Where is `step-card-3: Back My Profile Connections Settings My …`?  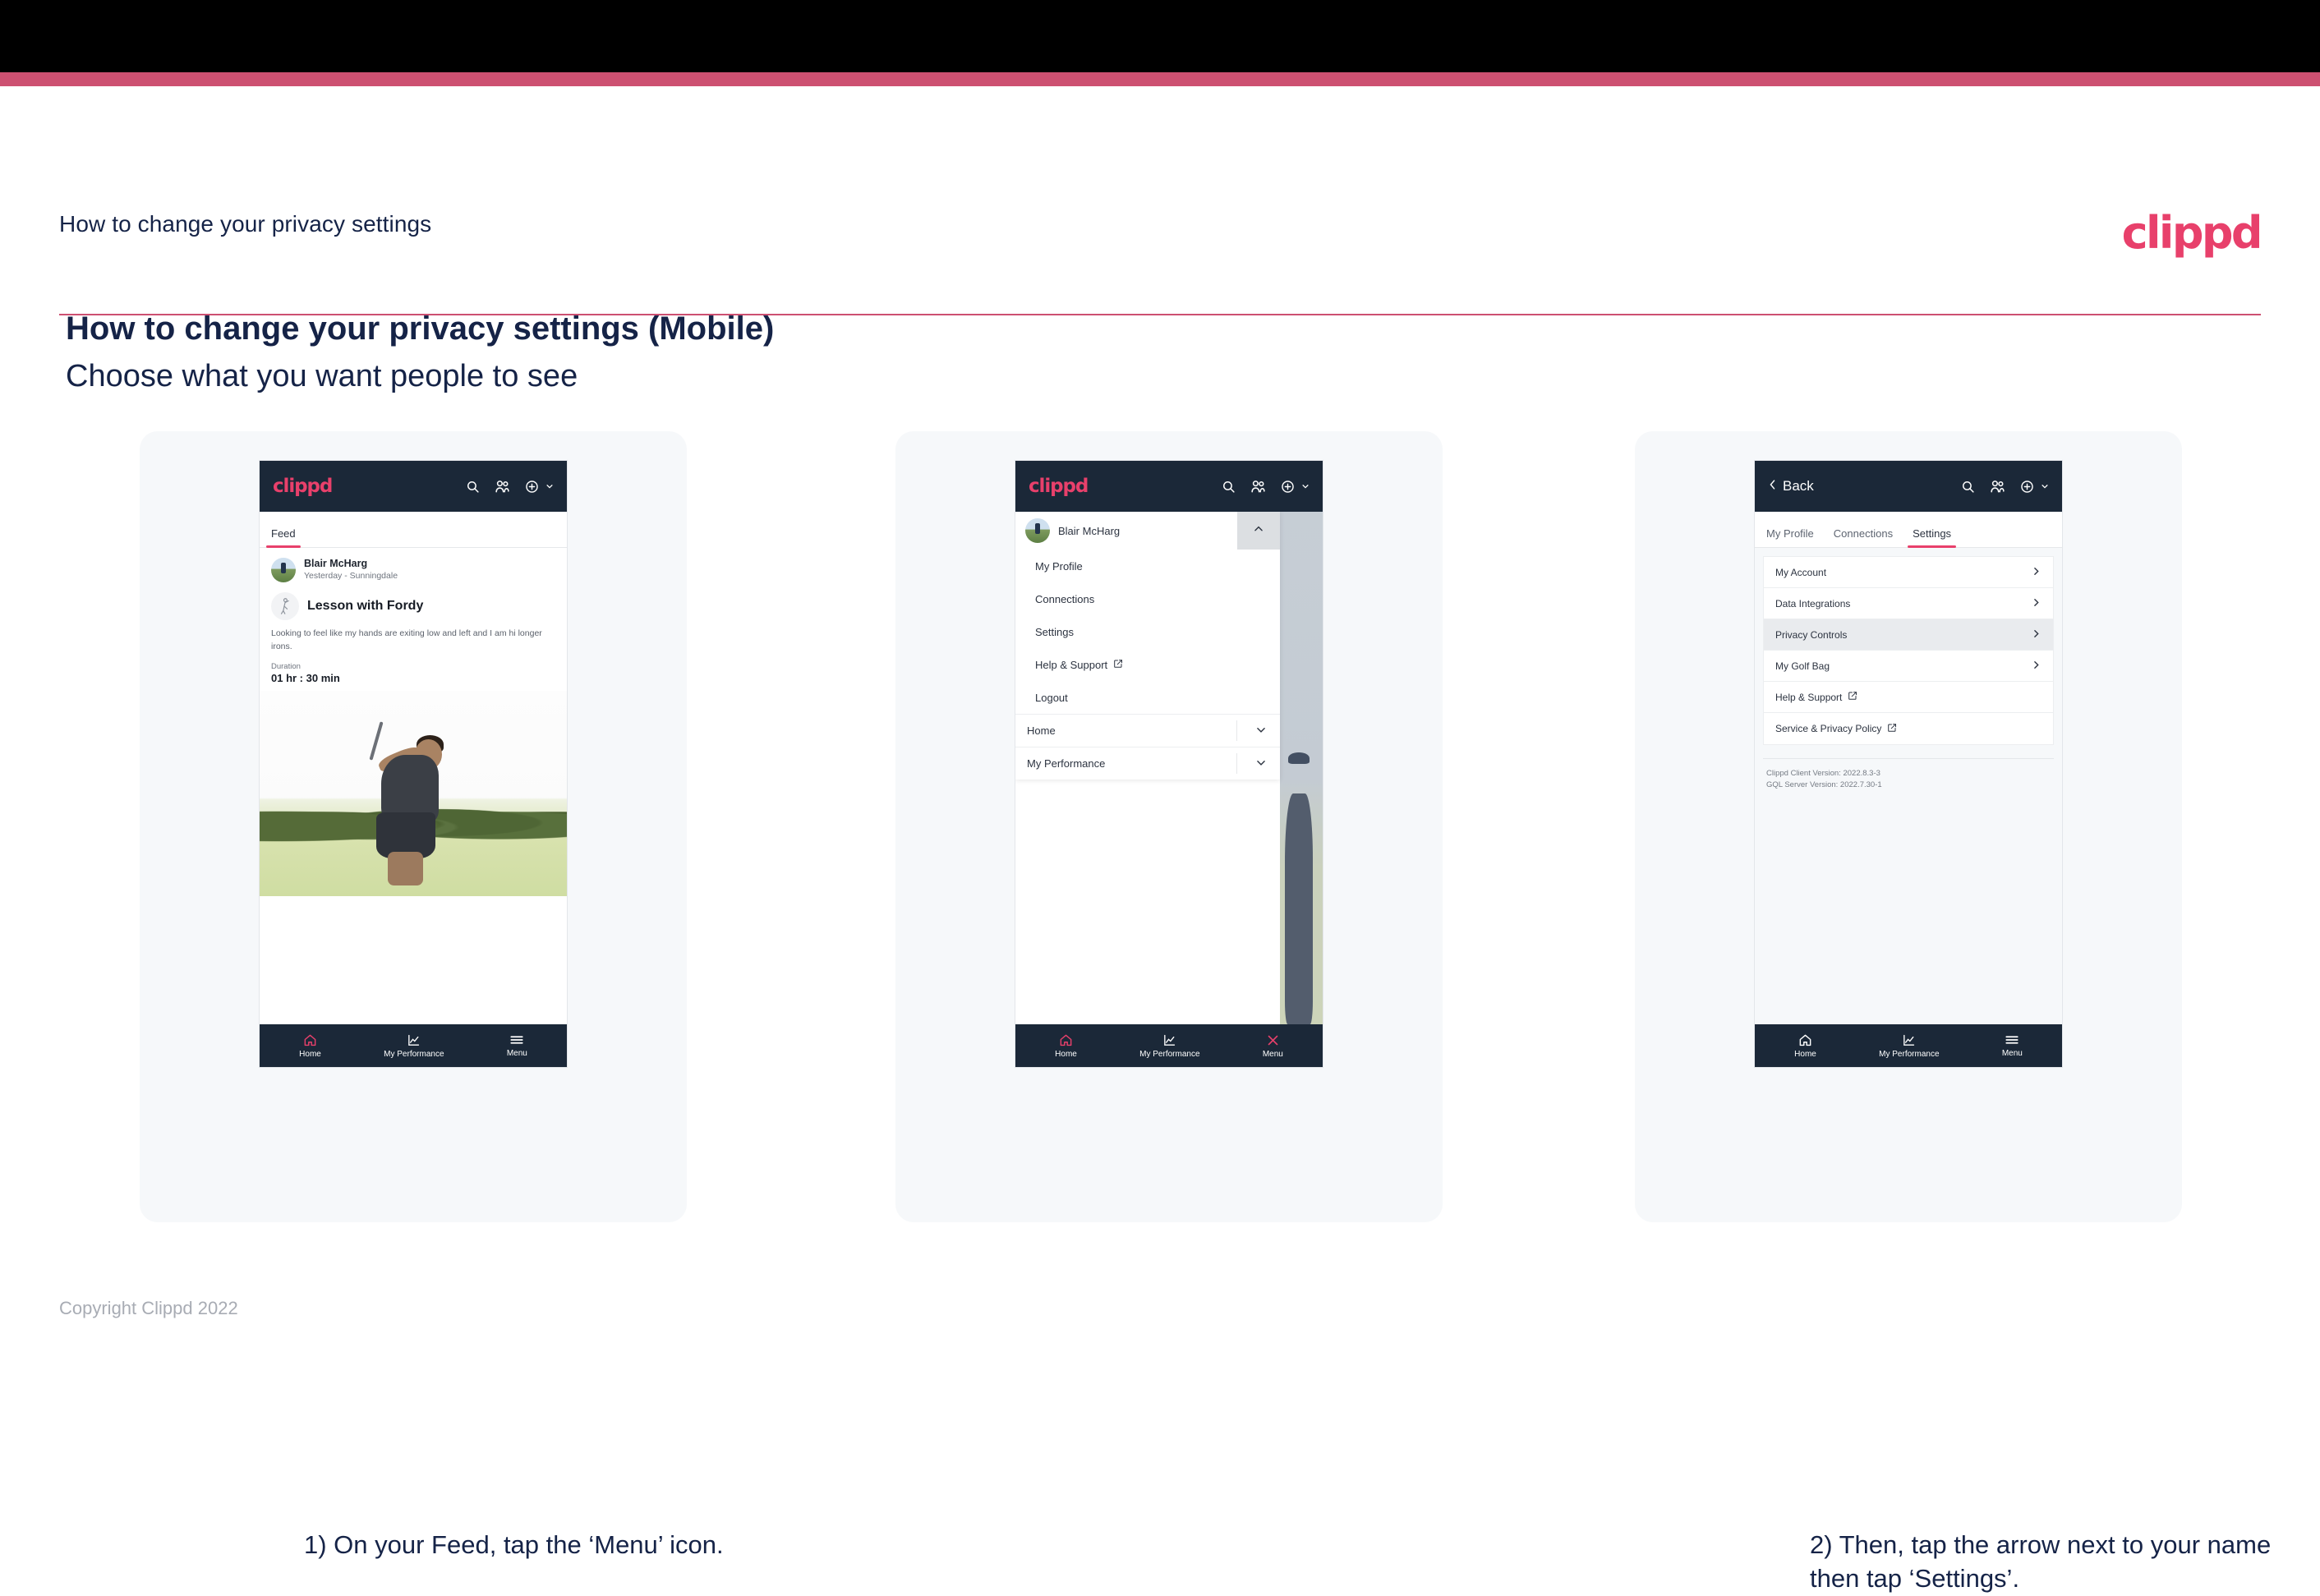
step-card-3: Back My Profile Connections Settings My … is located at coordinates (1908, 826).